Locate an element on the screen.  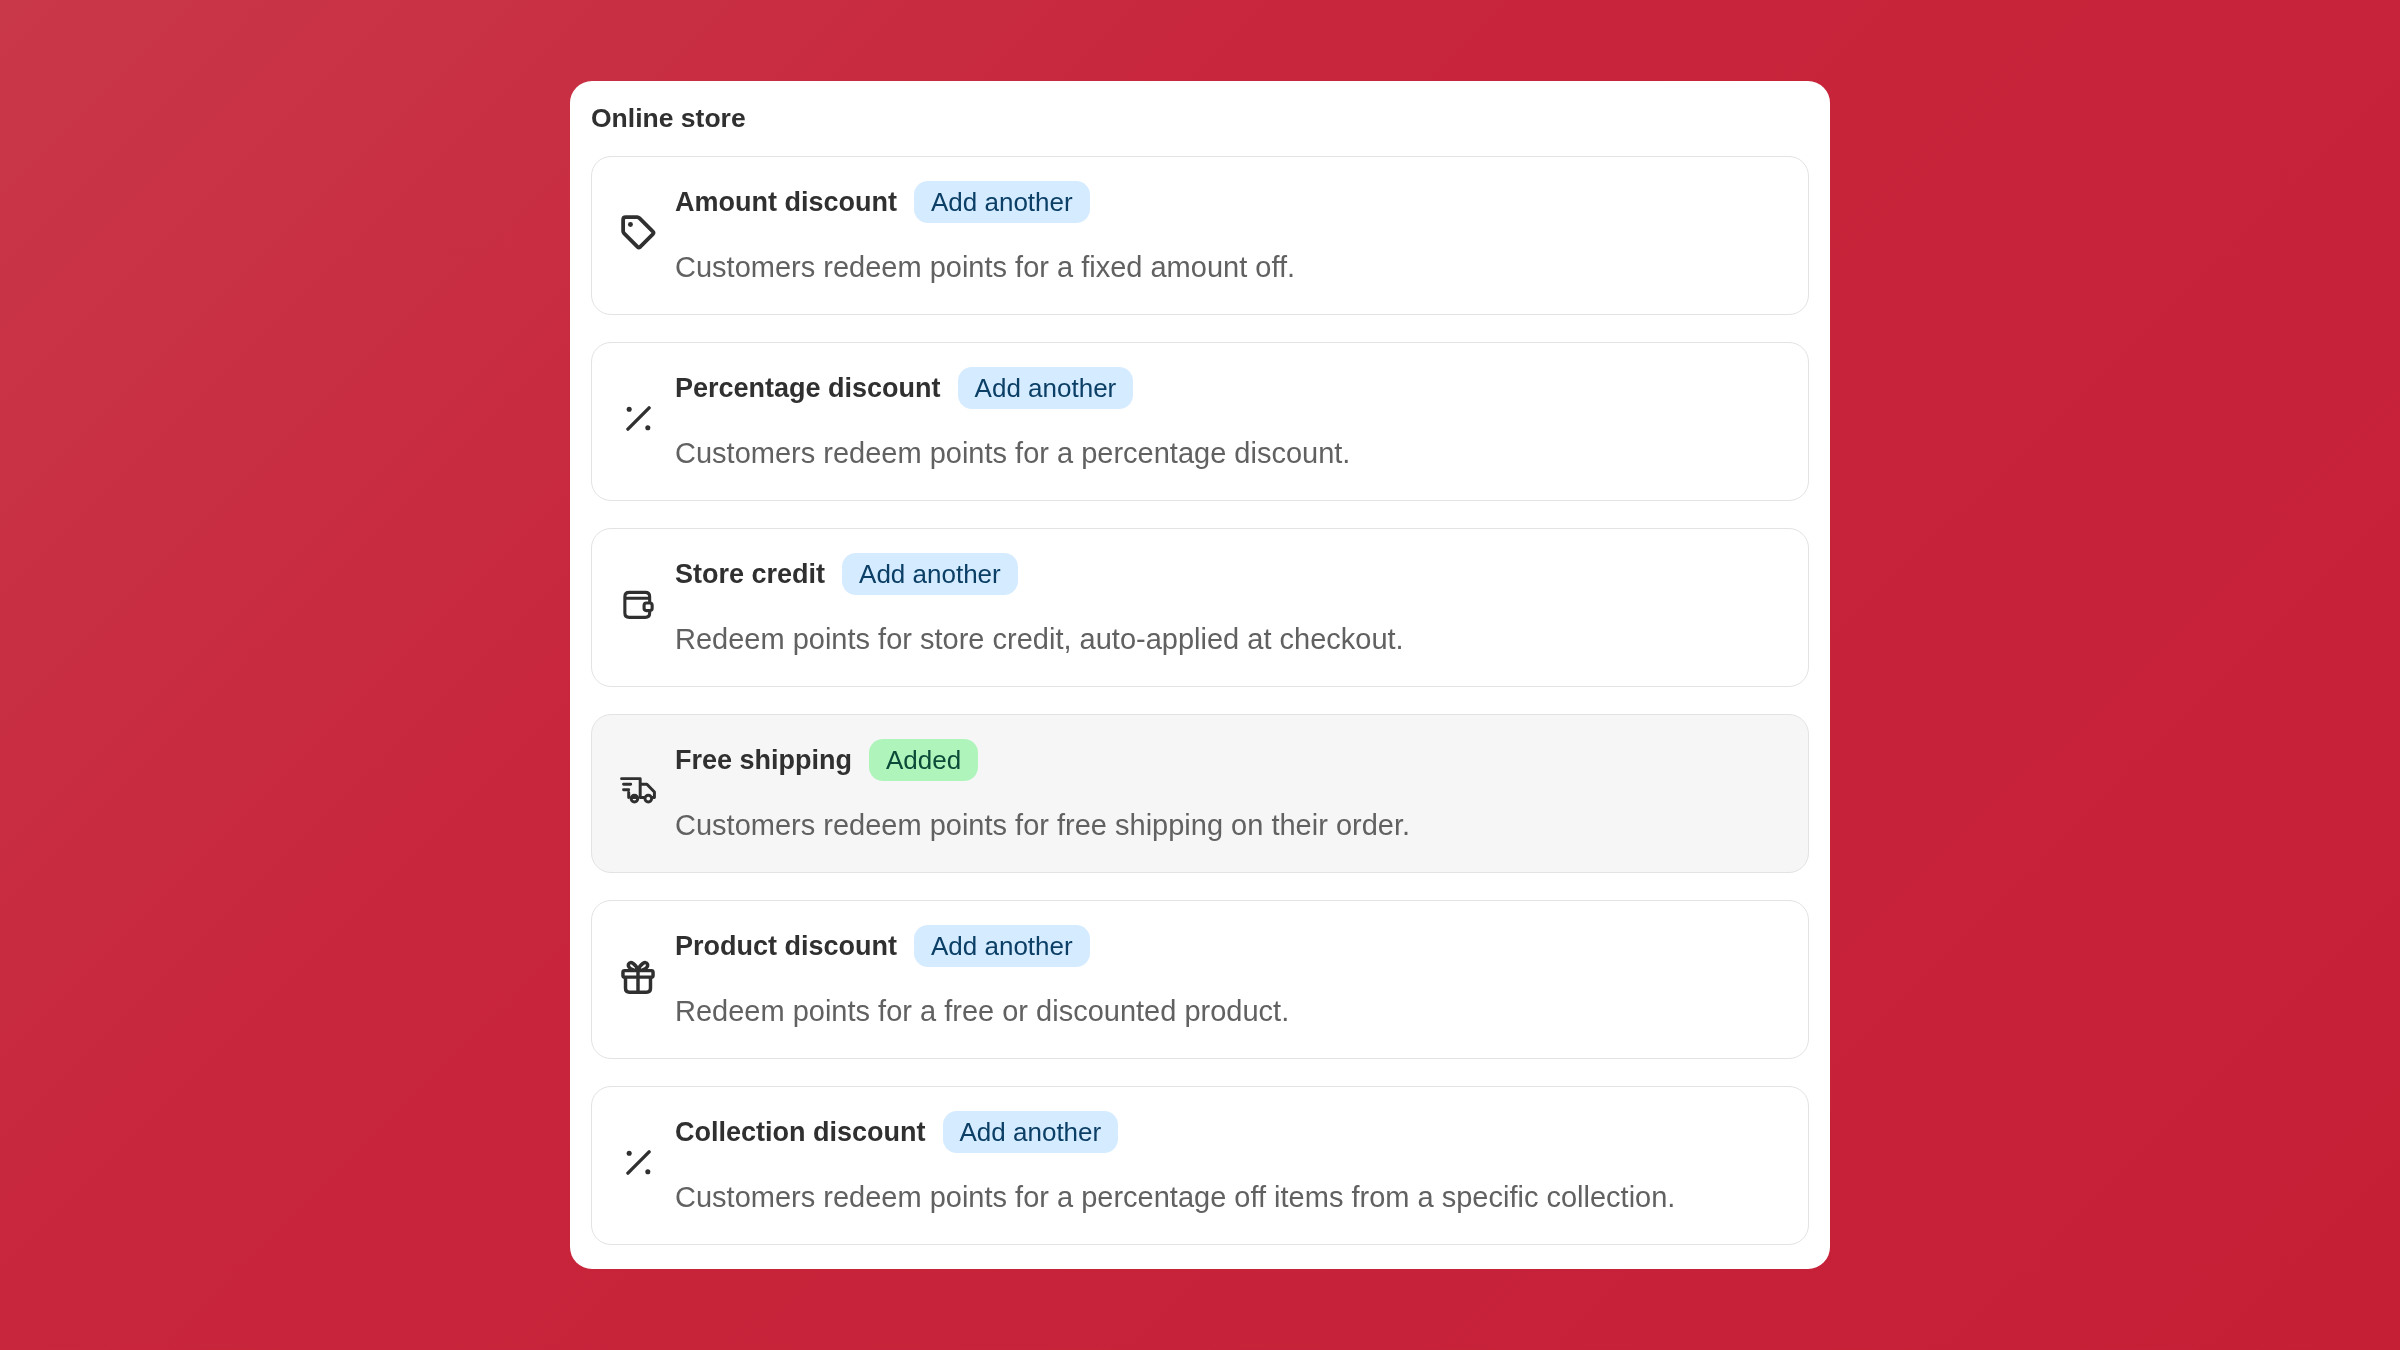
tag-icon is located at coordinates (638, 232).